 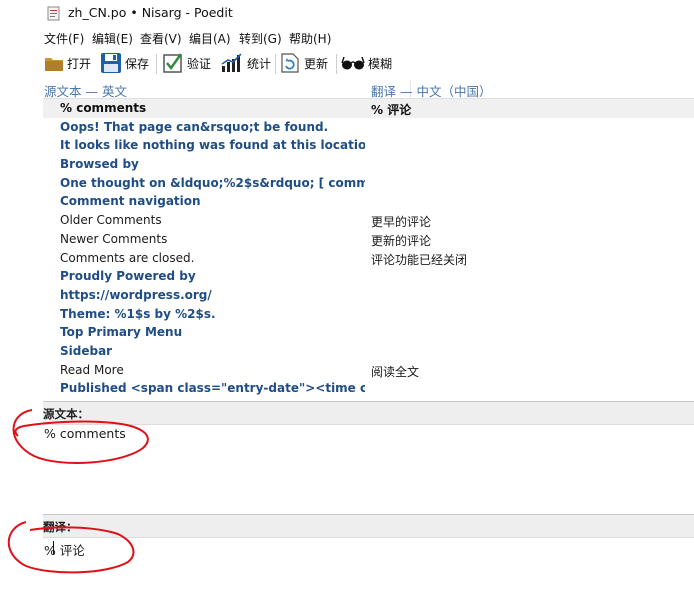 I want to click on translation-cell: % 评论, so click(x=391, y=110).